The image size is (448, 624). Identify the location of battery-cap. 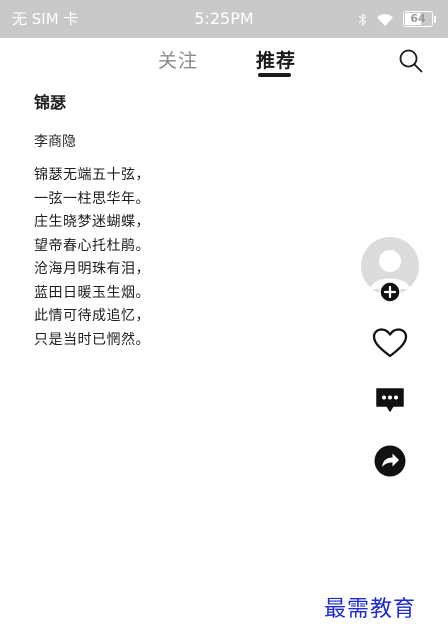
(435, 19).